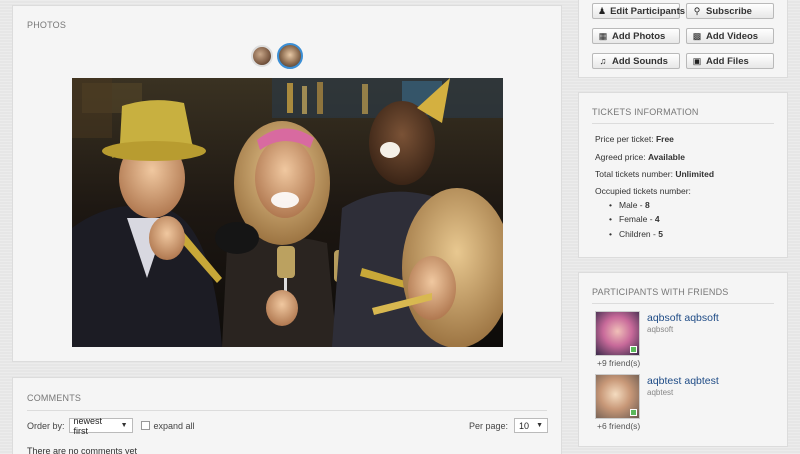 The height and width of the screenshot is (454, 800). I want to click on participants-title: PARTICIPANTS WITH FRIENDS, so click(660, 292).